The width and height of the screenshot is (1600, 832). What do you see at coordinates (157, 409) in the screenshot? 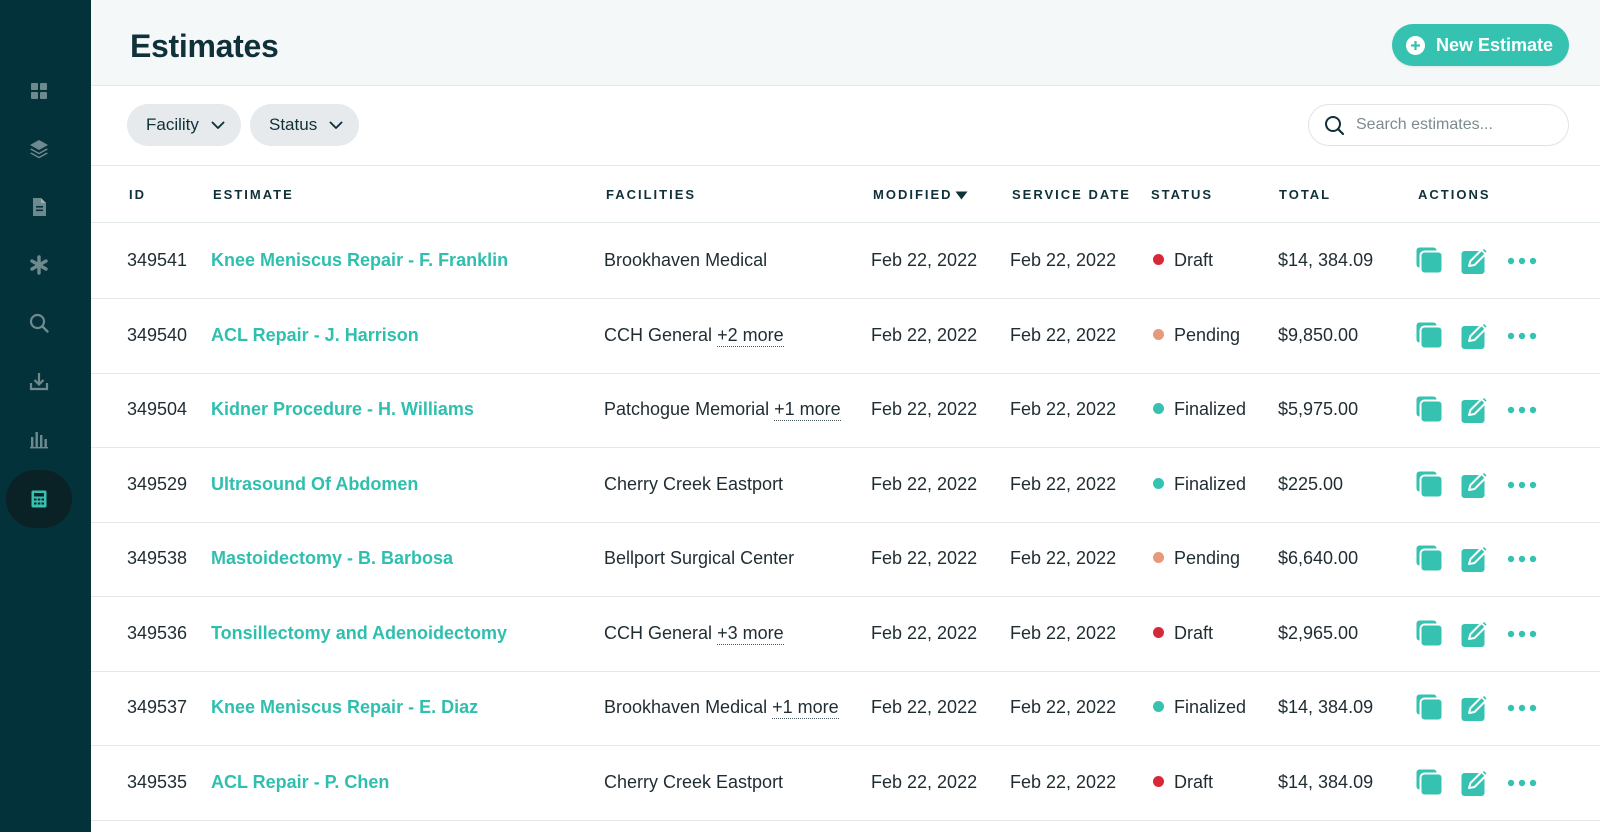
I see `estimate-id: 349504` at bounding box center [157, 409].